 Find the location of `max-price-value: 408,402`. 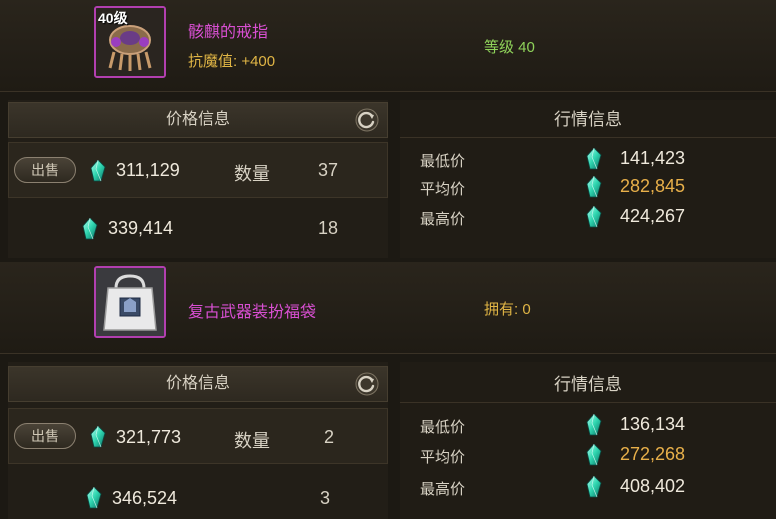

max-price-value: 408,402 is located at coordinates (653, 486).